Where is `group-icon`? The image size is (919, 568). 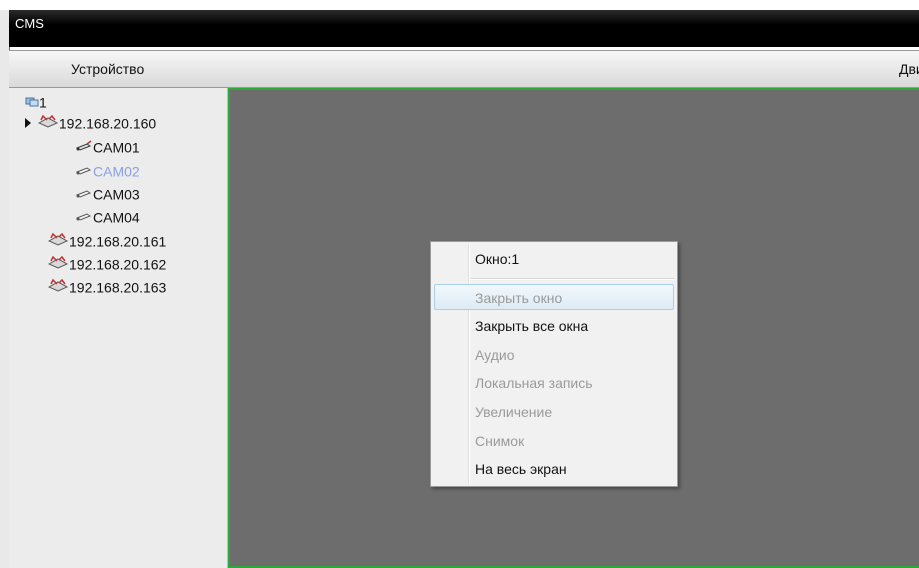 group-icon is located at coordinates (32, 102).